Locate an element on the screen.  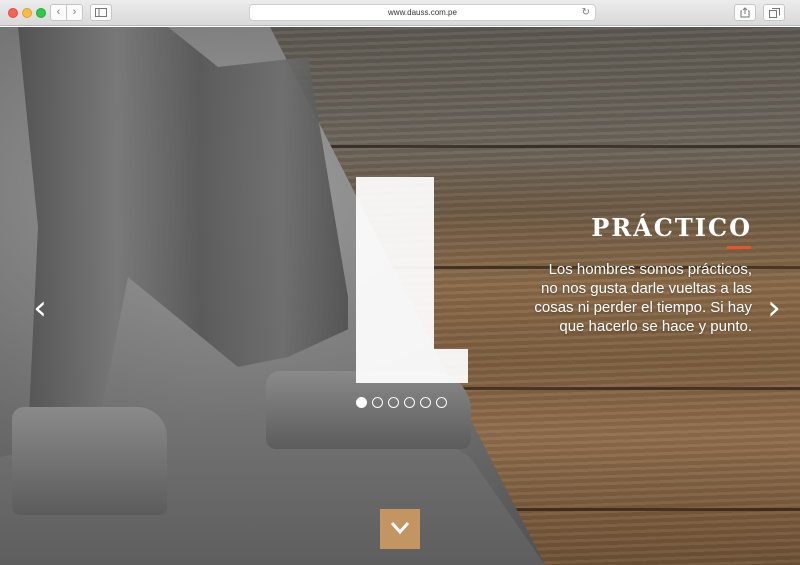
sidebar-toggle-button is located at coordinates (101, 12).